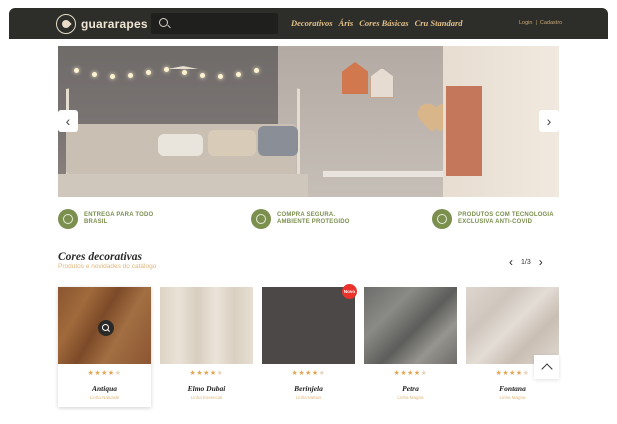  I want to click on chevron-up-icon, so click(546, 369).